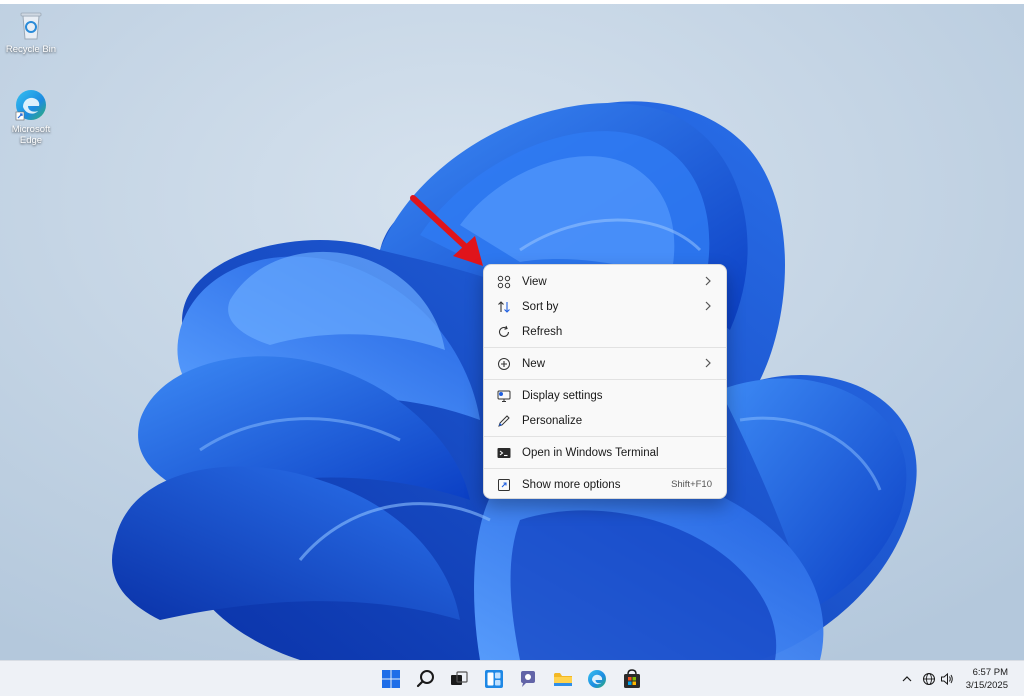 The width and height of the screenshot is (1024, 696). I want to click on menu-item-label: Display settings, so click(562, 395).